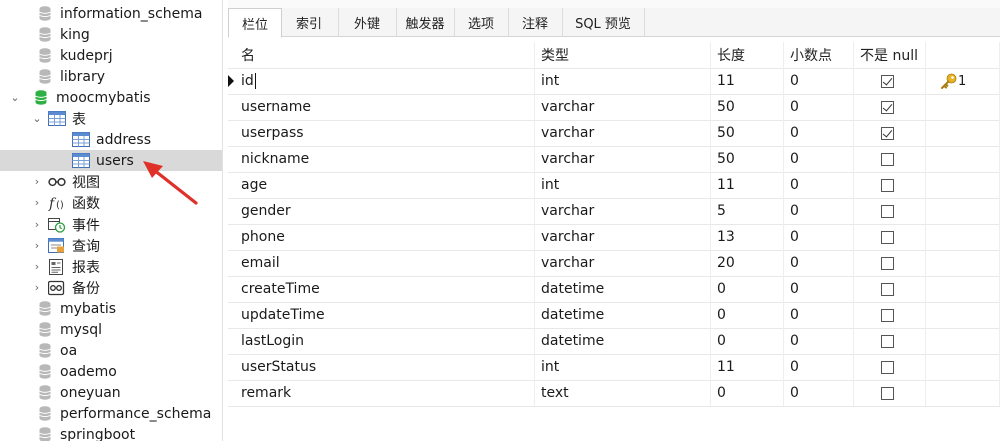 The image size is (1000, 441). I want to click on tree-item-备份: › 备份, so click(111, 287).